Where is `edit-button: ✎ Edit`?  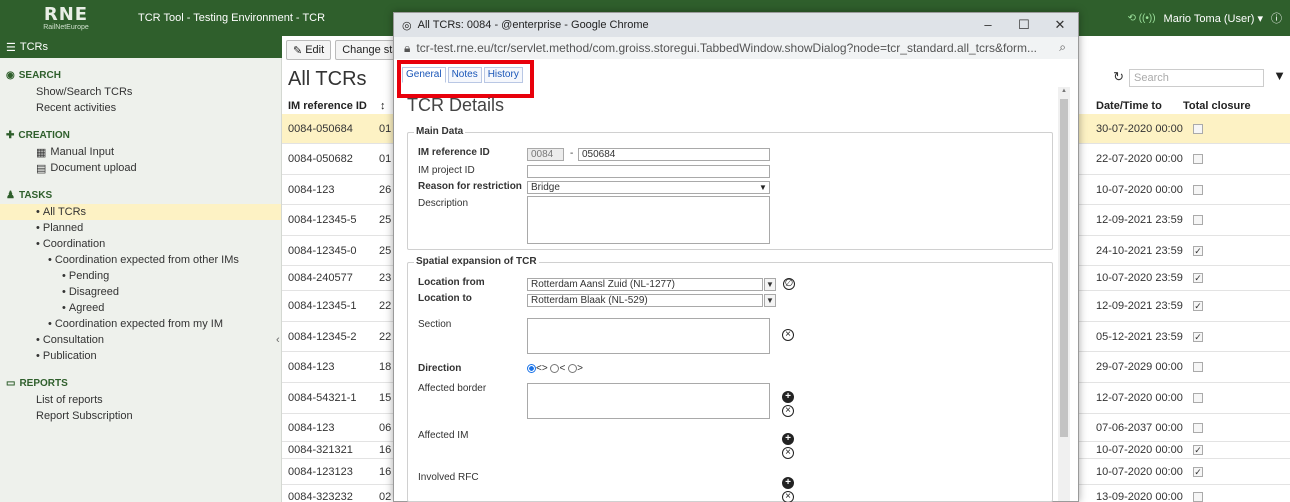 edit-button: ✎ Edit is located at coordinates (309, 50).